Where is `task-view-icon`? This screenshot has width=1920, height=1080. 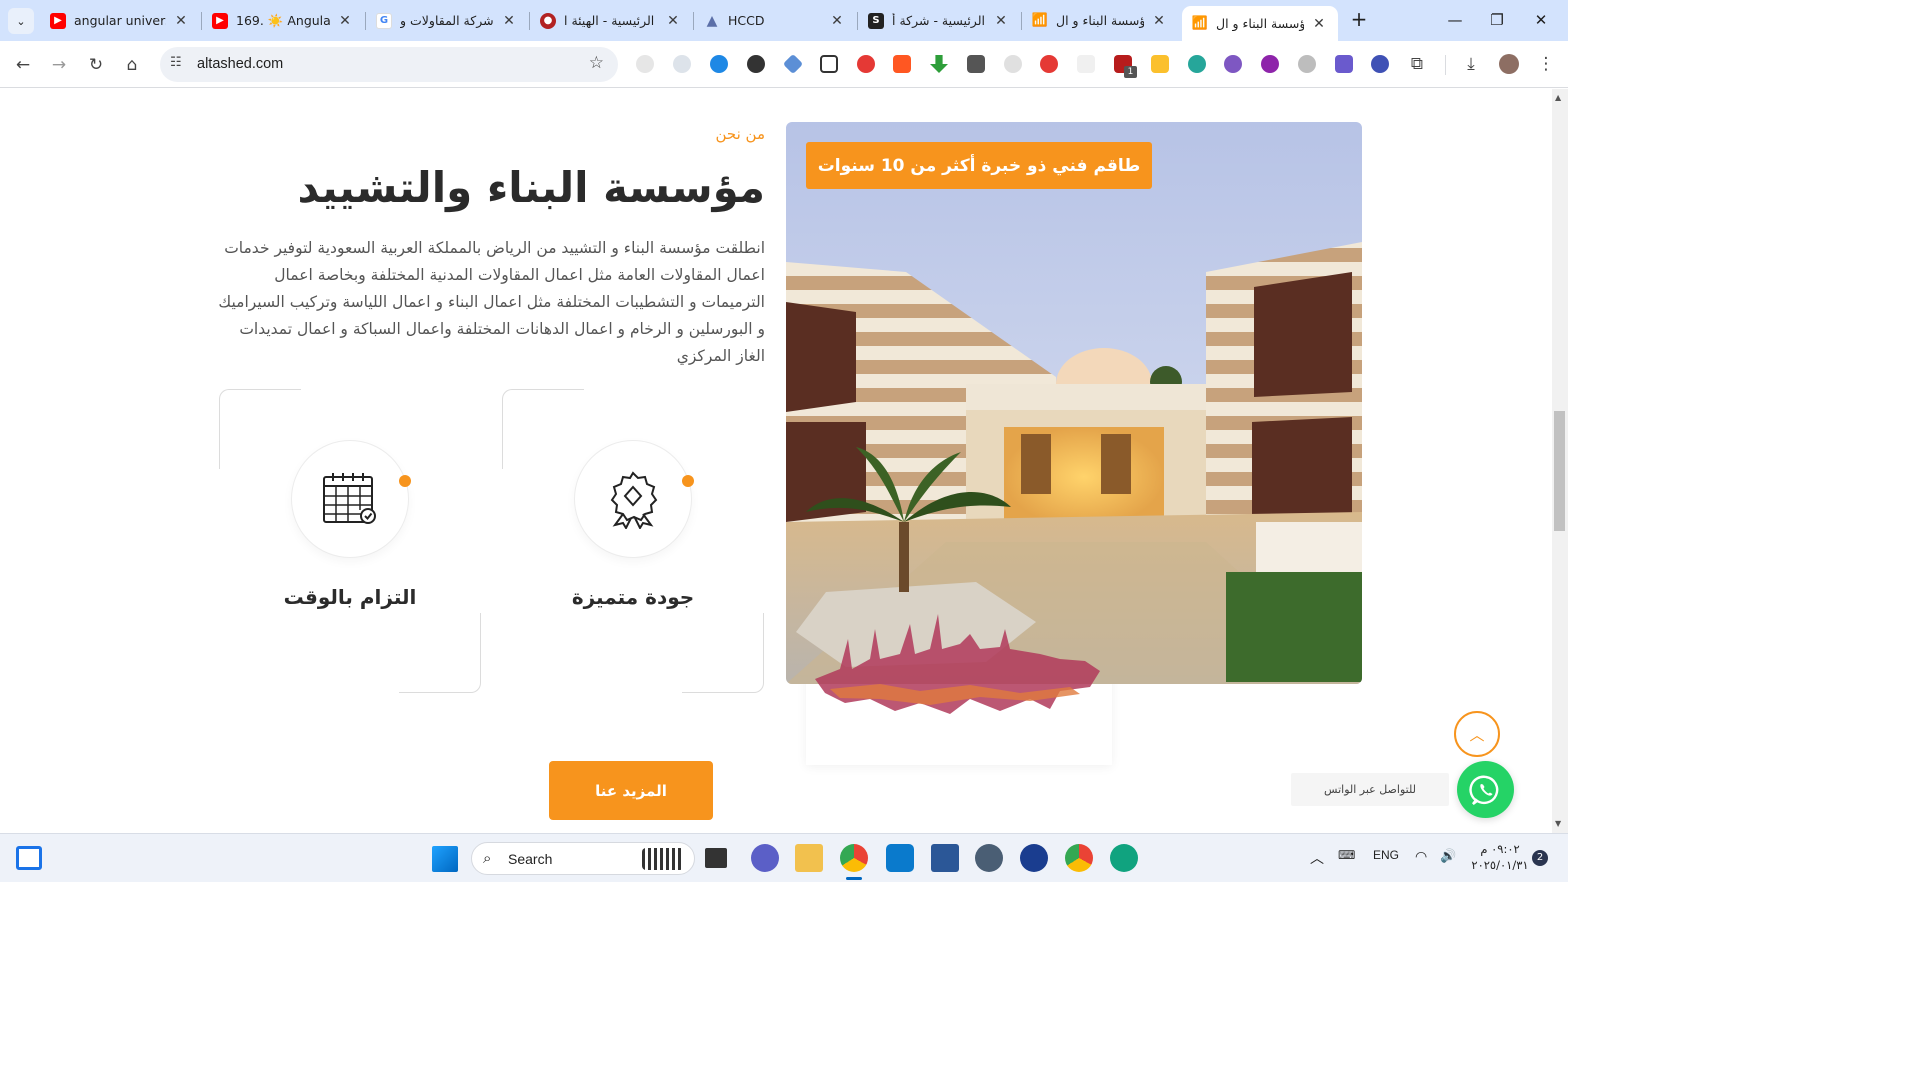 task-view-icon is located at coordinates (716, 858).